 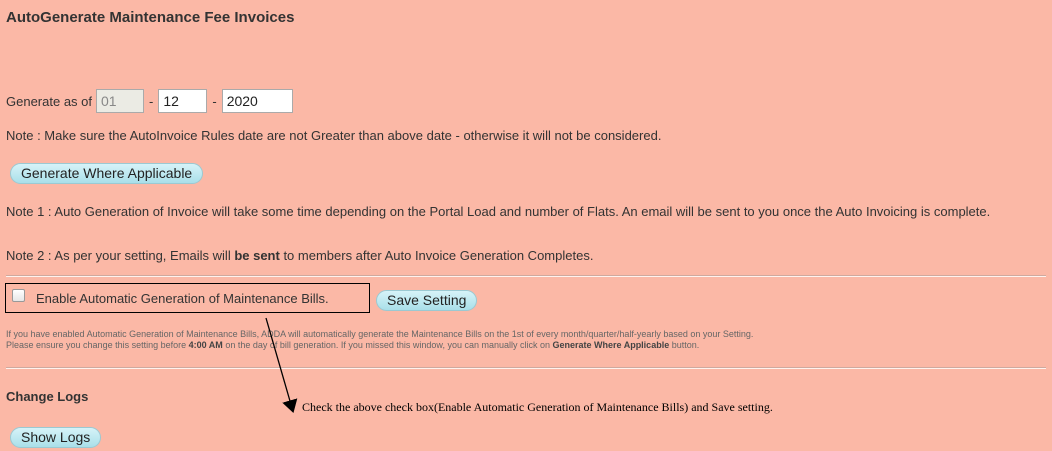 I want to click on annotation-arrow, so click(x=281, y=365).